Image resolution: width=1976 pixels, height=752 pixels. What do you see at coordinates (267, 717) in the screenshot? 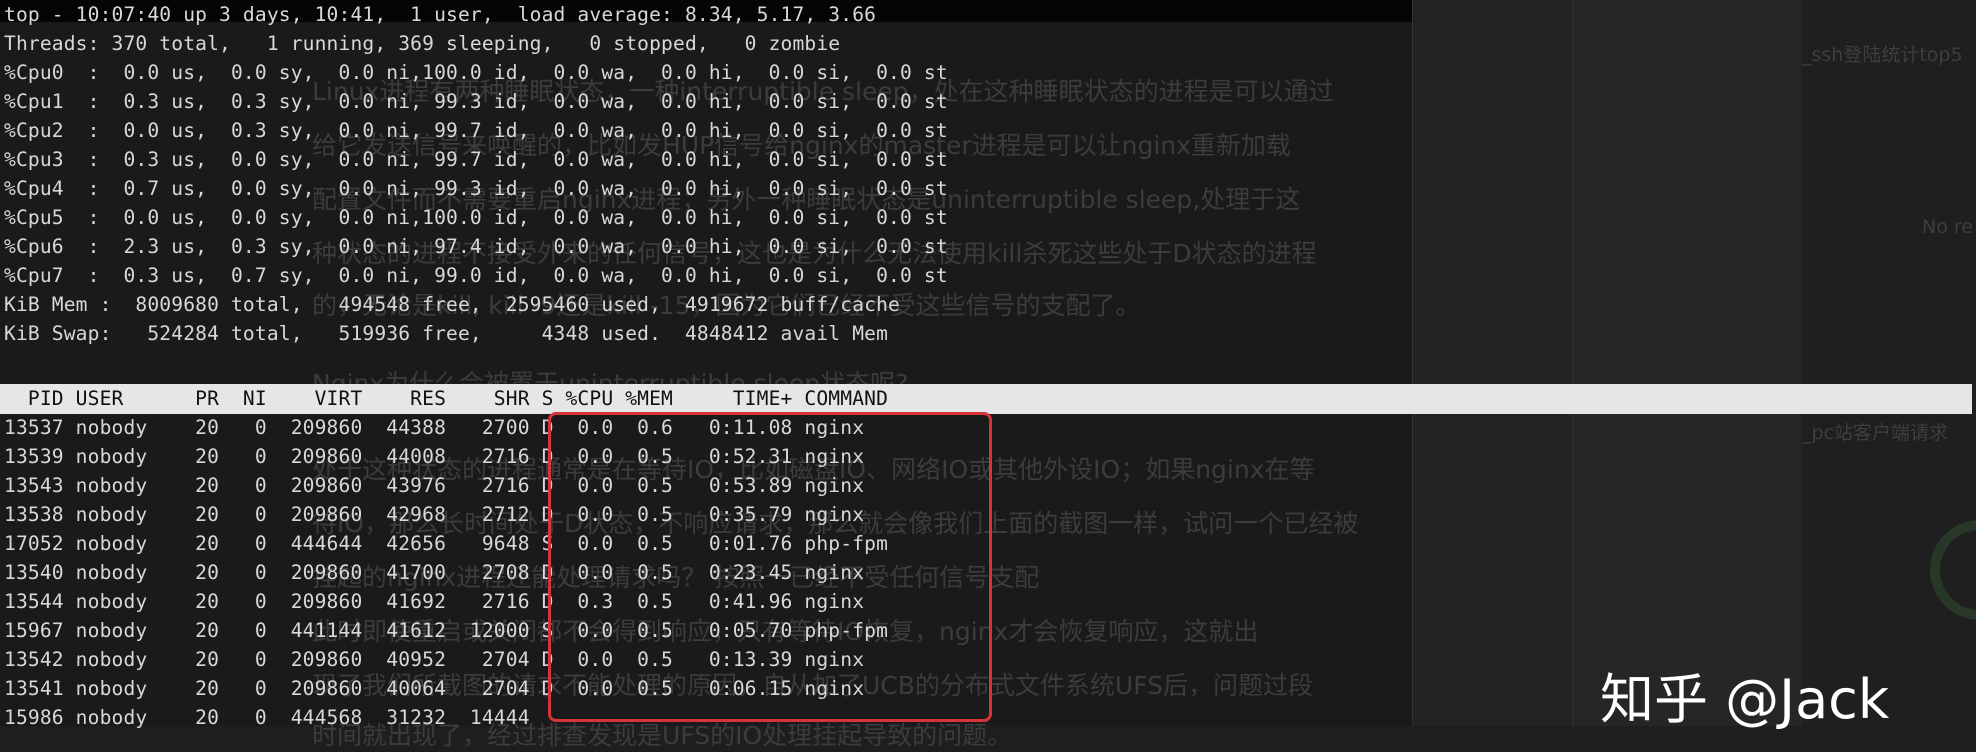
I see `process-row: 15986 nobody 20 0 444568 31232 14444` at bounding box center [267, 717].